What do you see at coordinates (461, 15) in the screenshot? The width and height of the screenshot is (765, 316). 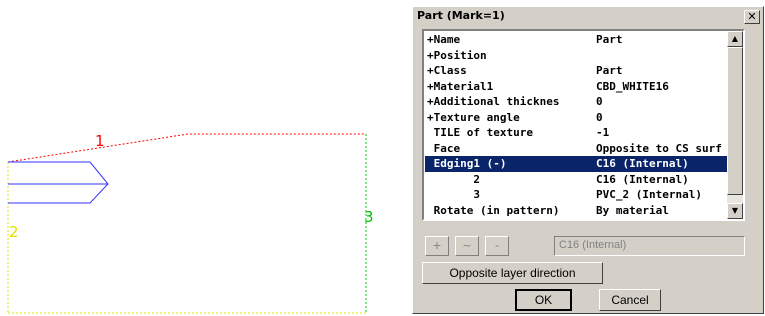 I see `dialog-title: Part (Mark=1)` at bounding box center [461, 15].